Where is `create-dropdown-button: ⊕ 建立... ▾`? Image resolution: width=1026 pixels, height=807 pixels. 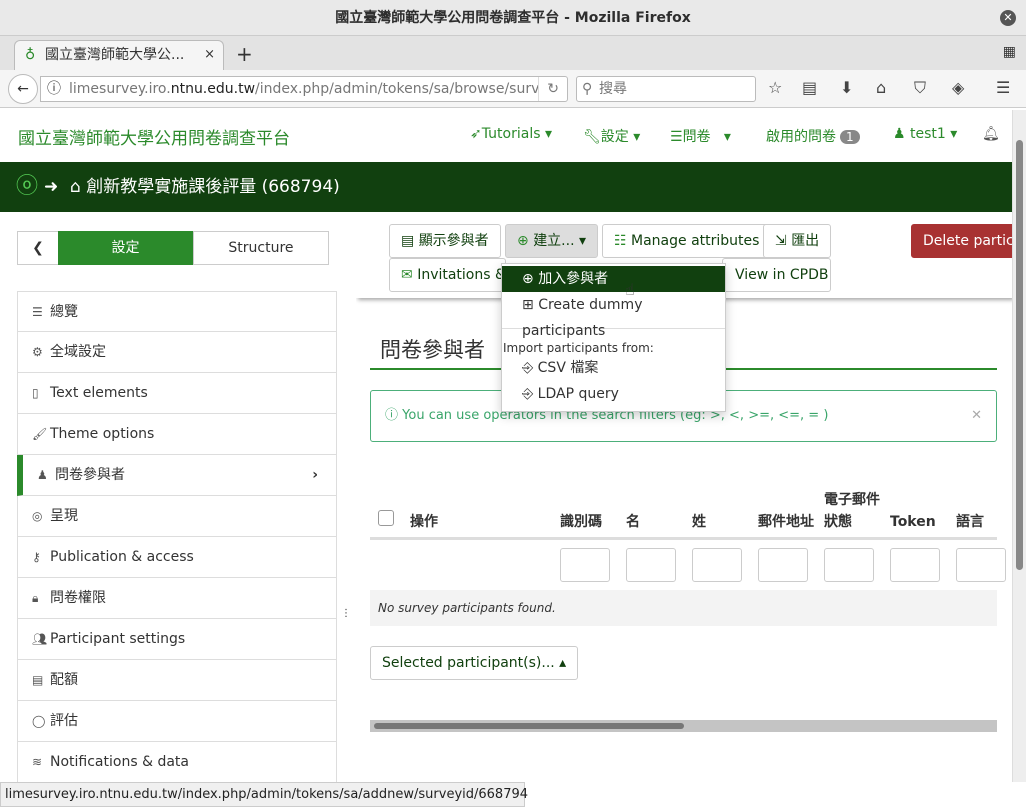 create-dropdown-button: ⊕ 建立... ▾ is located at coordinates (552, 241).